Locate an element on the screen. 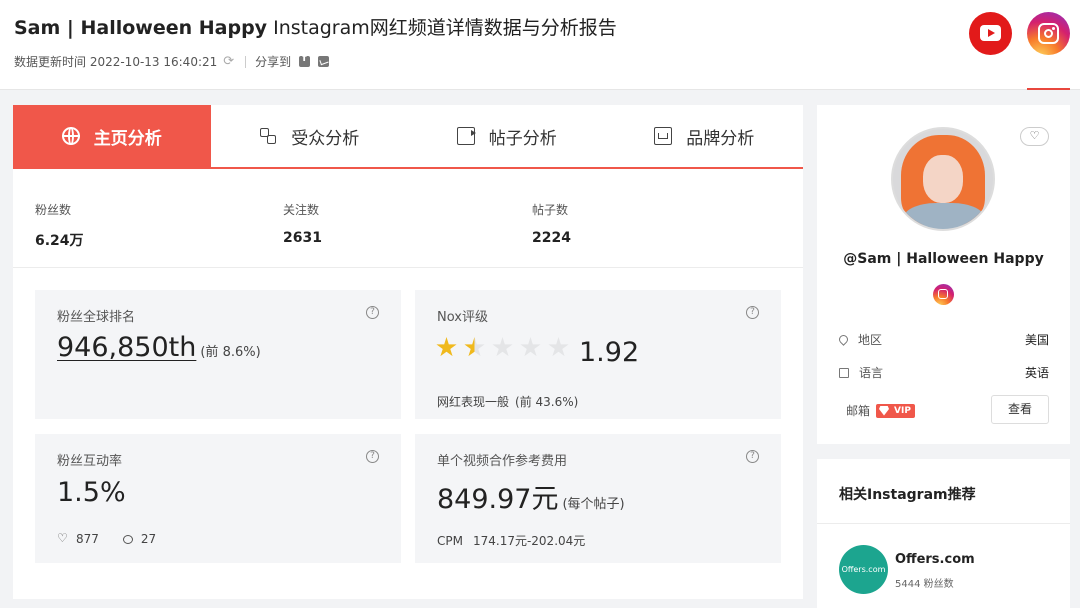 The height and width of the screenshot is (608, 1080). meta-divider is located at coordinates (246, 61).